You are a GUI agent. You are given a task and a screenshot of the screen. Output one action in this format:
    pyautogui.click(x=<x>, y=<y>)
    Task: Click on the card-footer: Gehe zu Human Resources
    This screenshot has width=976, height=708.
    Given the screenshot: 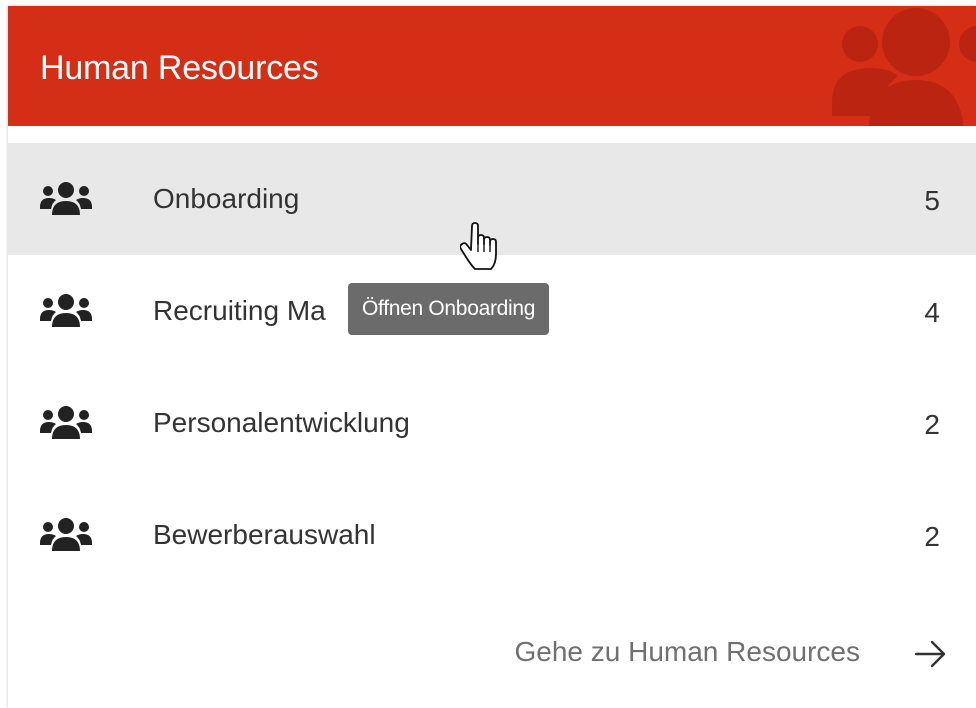 What is the action you would take?
    pyautogui.click(x=492, y=654)
    